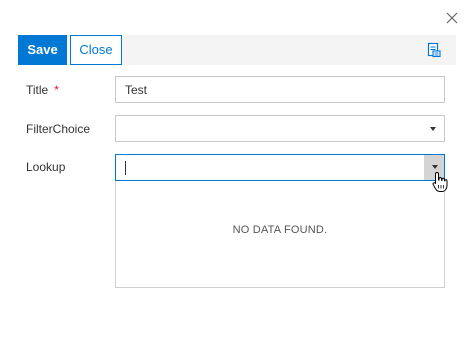 The height and width of the screenshot is (339, 474). What do you see at coordinates (125, 168) in the screenshot?
I see `text-cursor` at bounding box center [125, 168].